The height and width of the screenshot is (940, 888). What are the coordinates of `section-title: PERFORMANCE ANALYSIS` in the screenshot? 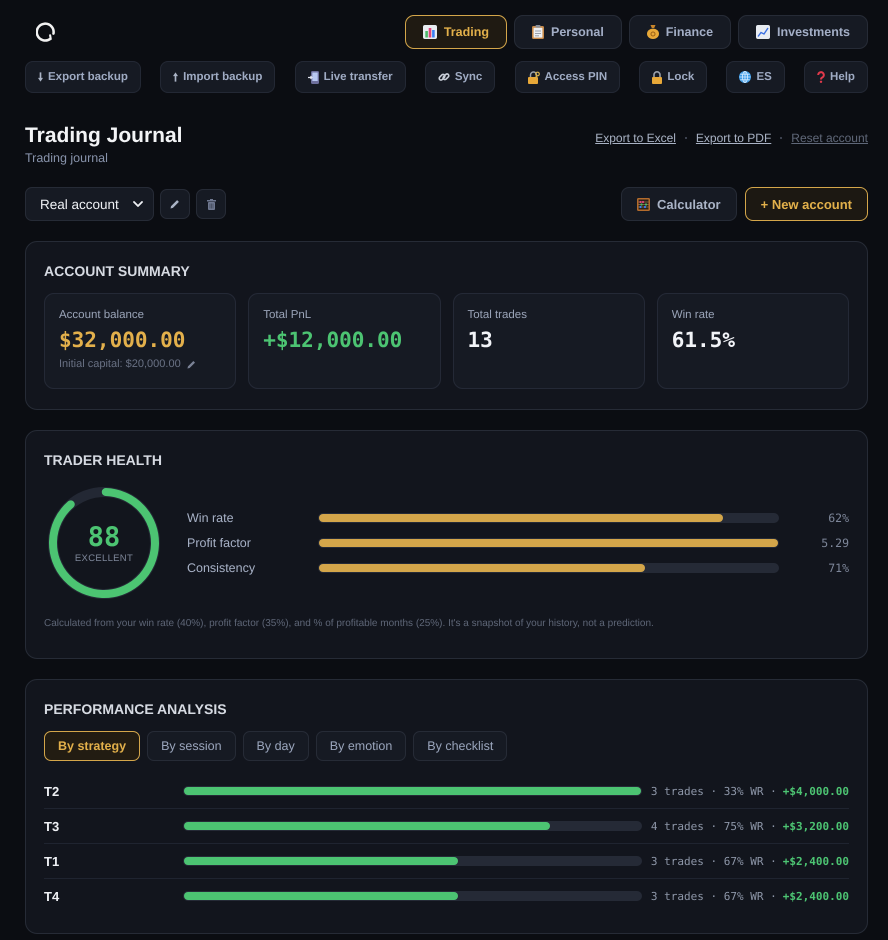 It's located at (136, 709).